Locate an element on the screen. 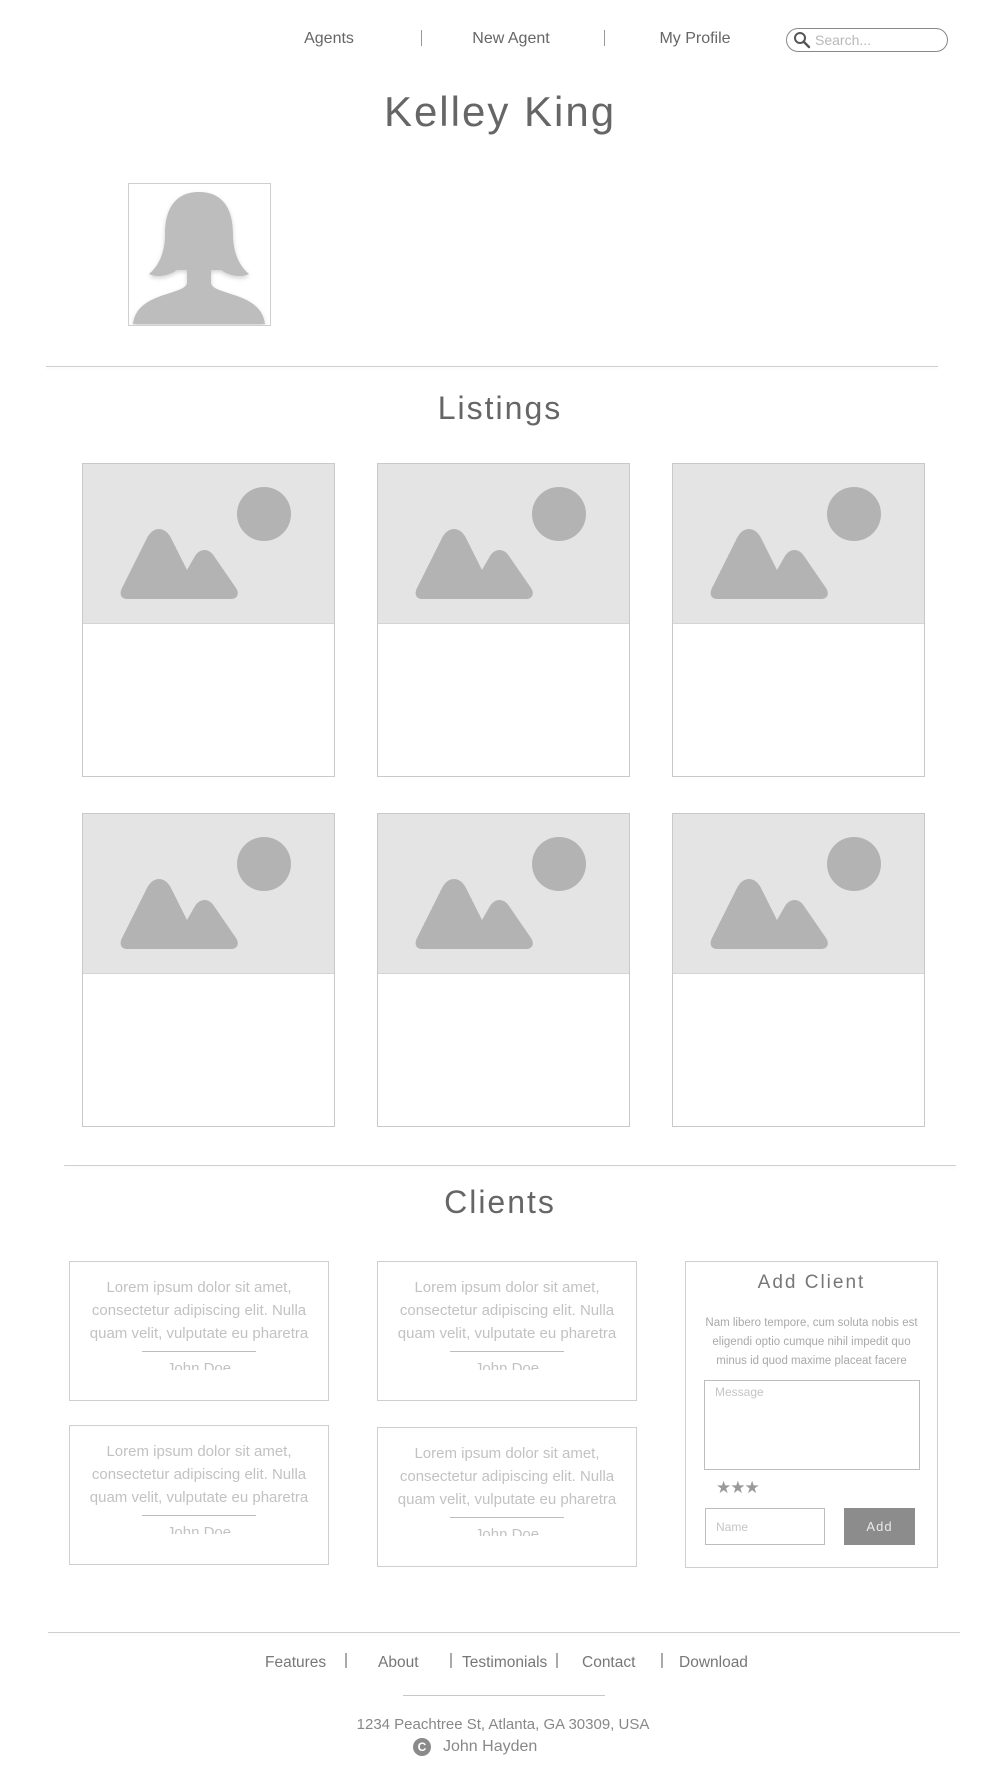 This screenshot has width=1000, height=1790. star-rating: ★★★ is located at coordinates (738, 1488).